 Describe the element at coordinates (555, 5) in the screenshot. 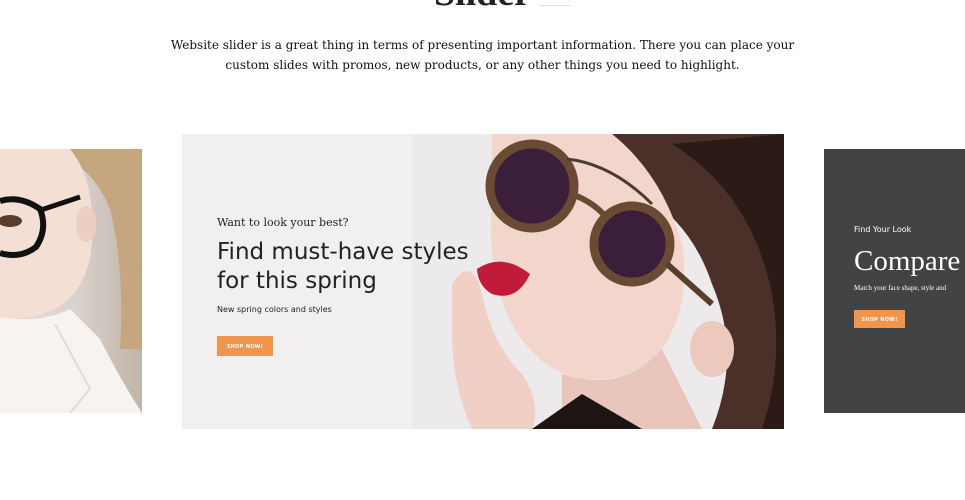

I see `title-divider` at that location.